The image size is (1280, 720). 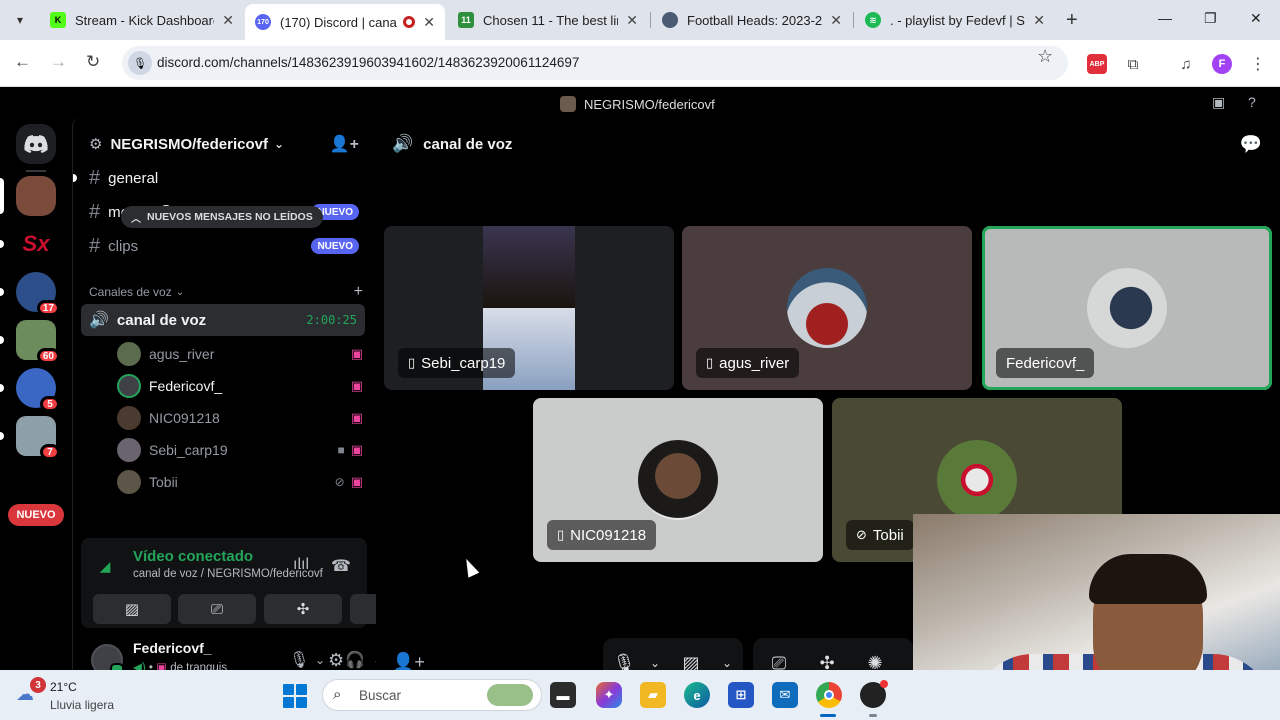 I want to click on tab-football-heads: Football Heads: 2023-24 ✕, so click(x=752, y=20).